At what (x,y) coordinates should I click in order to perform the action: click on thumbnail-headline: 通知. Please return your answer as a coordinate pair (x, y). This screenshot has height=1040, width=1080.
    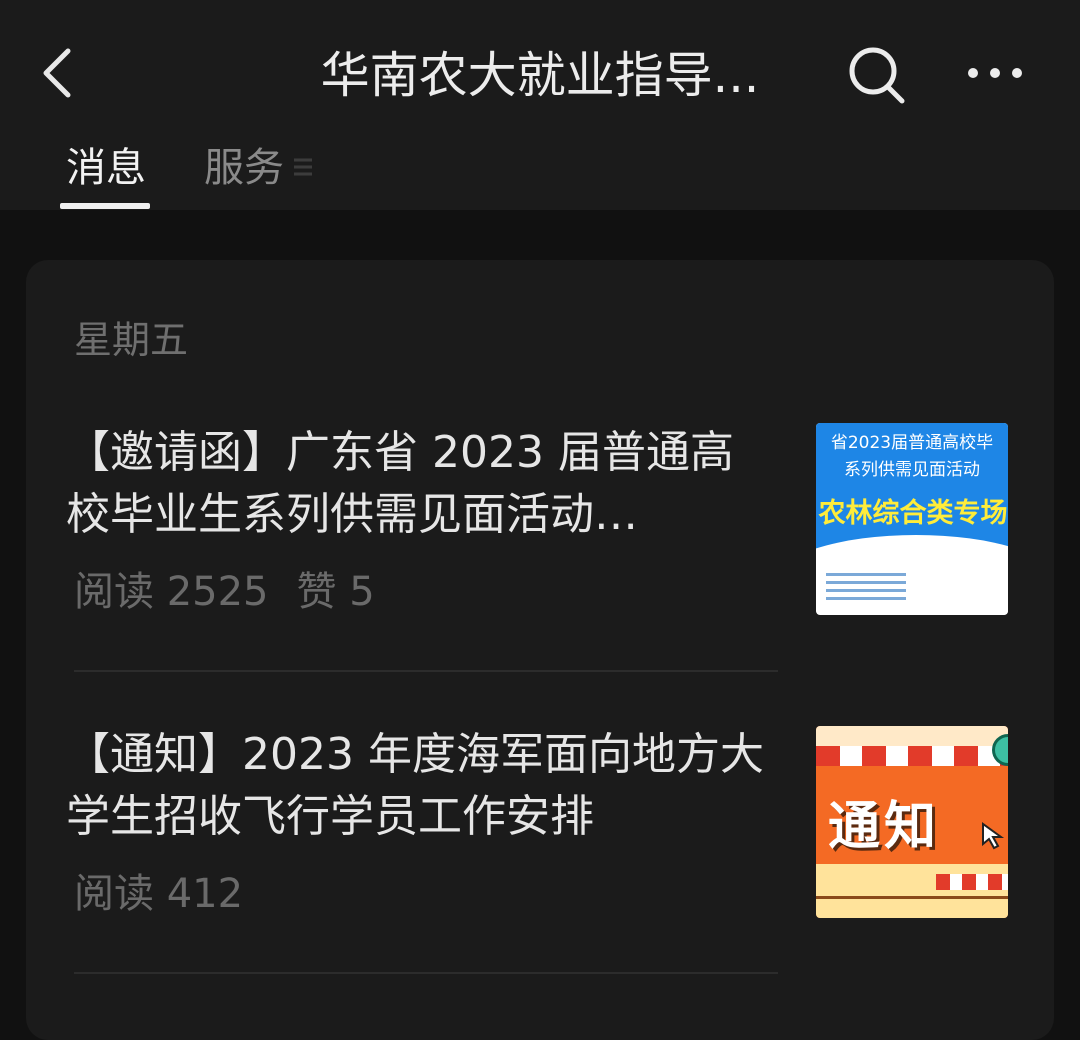
    Looking at the image, I should click on (884, 827).